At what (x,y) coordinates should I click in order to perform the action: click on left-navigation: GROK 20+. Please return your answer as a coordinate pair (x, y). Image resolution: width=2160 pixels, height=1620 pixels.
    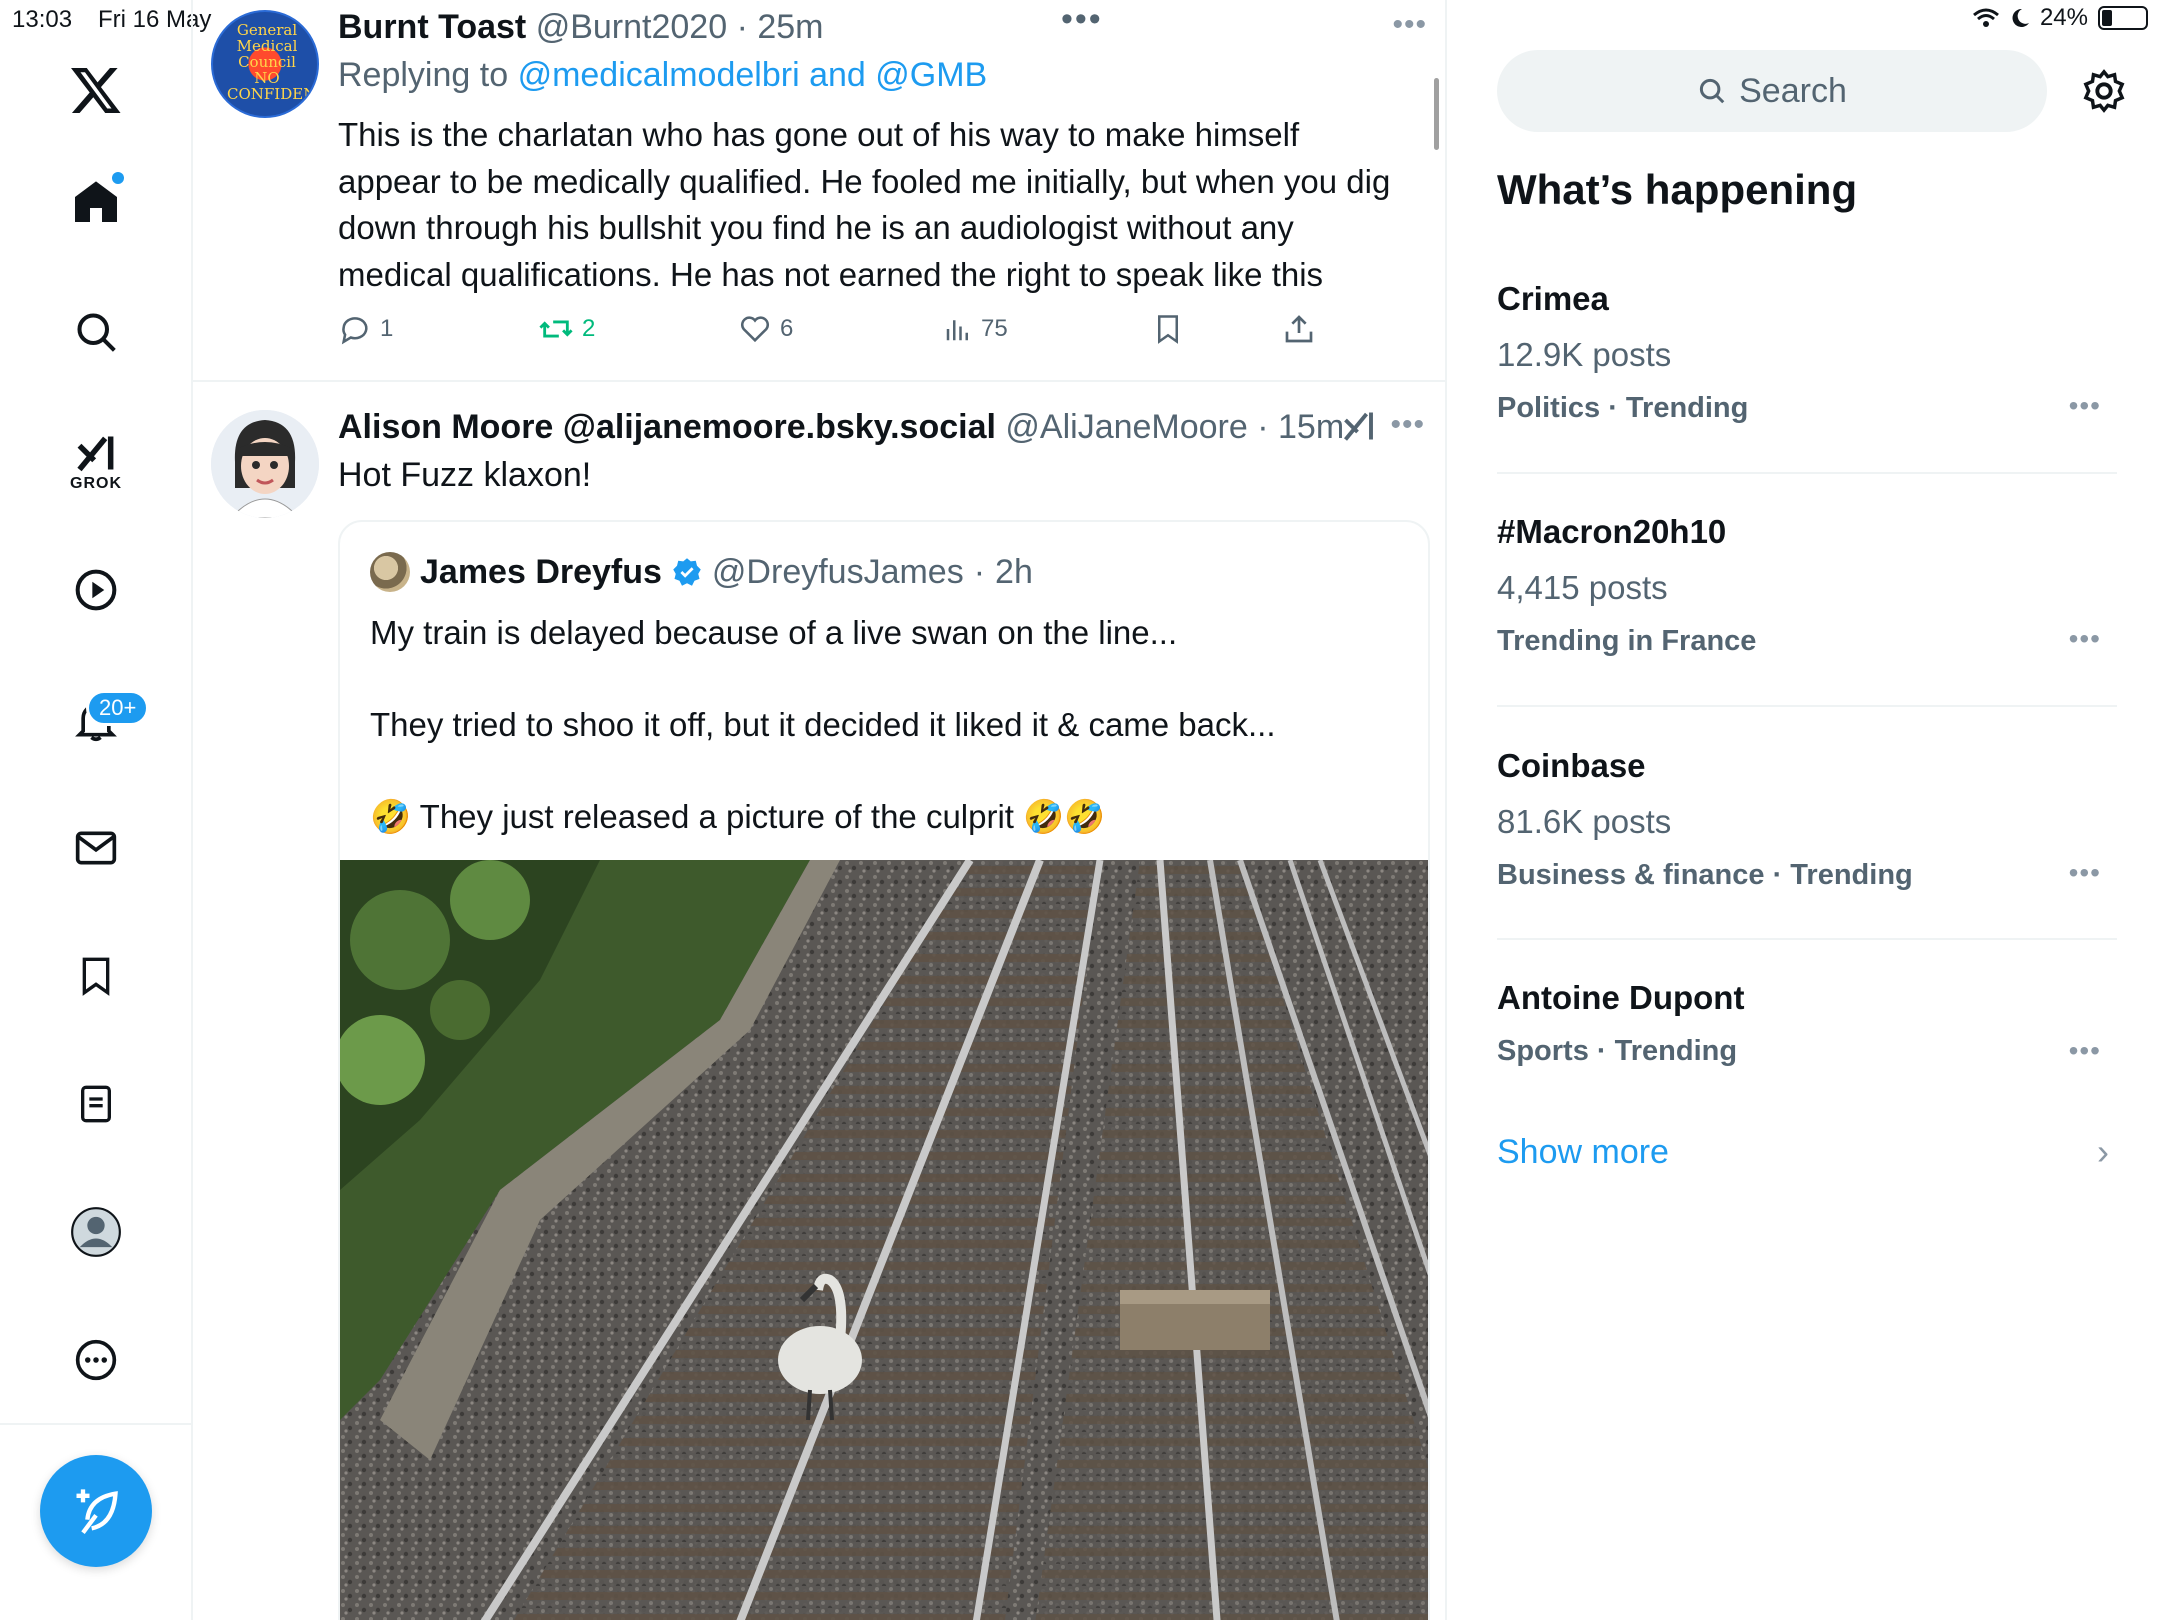
    Looking at the image, I should click on (96, 810).